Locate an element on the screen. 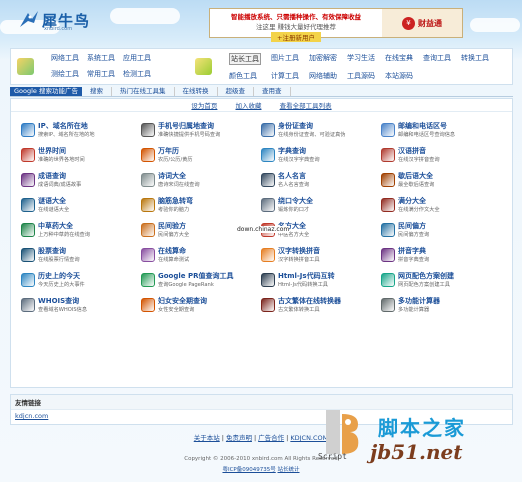  tool-title: 脑筋急转弯 is located at coordinates (175, 201).